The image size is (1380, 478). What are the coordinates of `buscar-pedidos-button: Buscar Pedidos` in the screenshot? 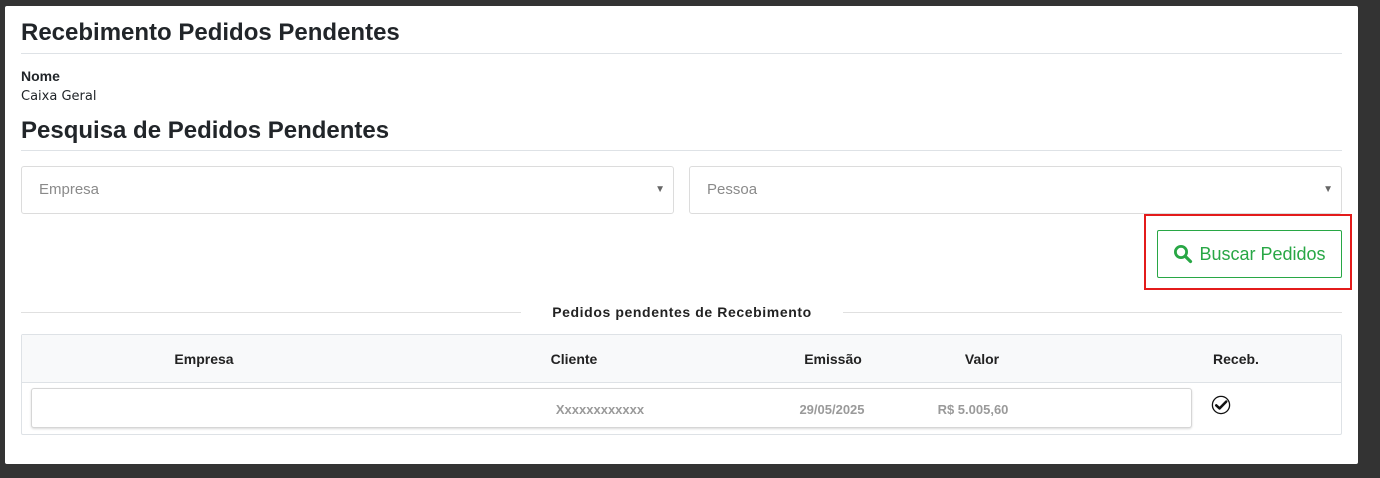 It's located at (1249, 254).